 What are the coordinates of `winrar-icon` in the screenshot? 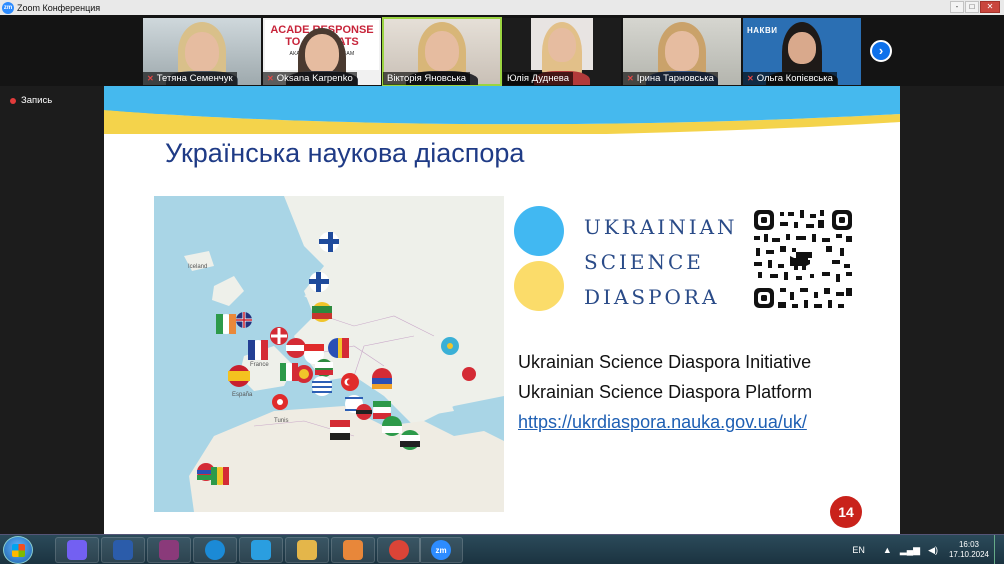 It's located at (169, 550).